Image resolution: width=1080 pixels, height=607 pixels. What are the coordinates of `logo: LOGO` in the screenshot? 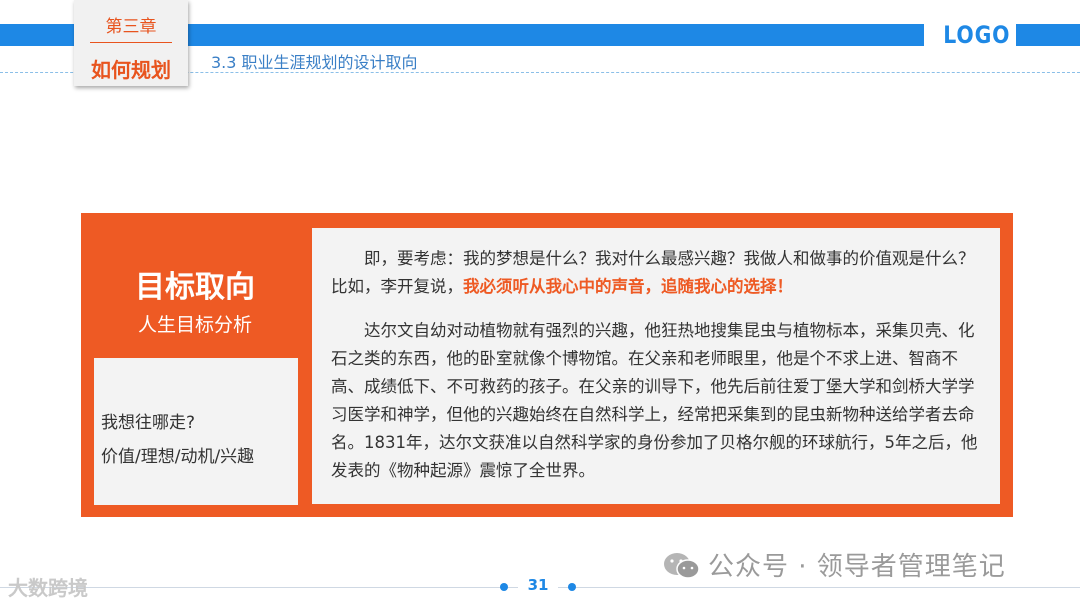 It's located at (977, 35).